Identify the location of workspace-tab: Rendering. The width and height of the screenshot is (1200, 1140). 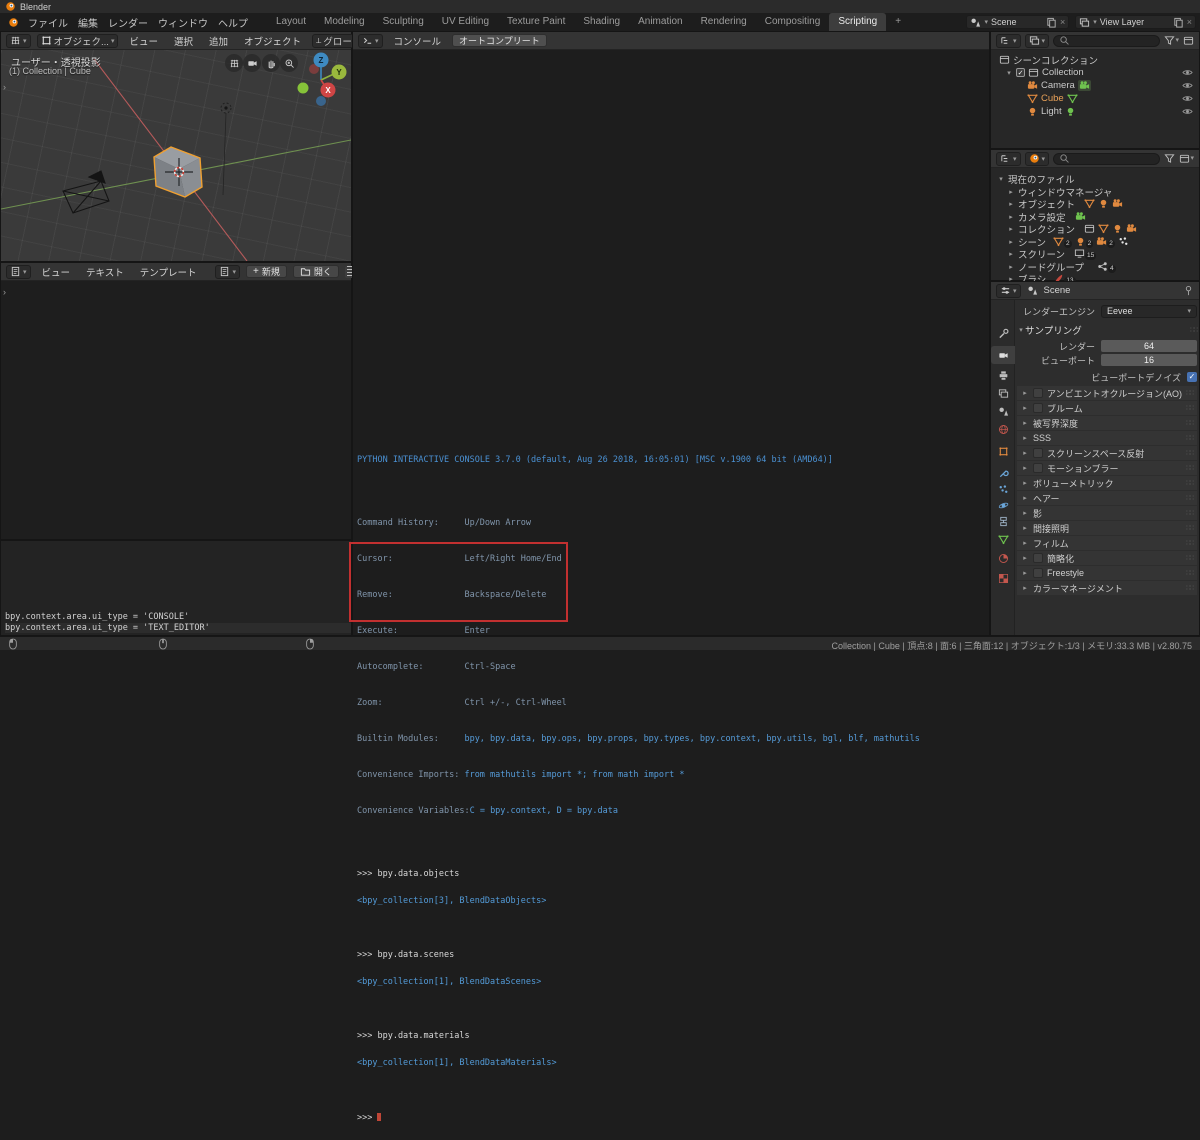
(724, 22).